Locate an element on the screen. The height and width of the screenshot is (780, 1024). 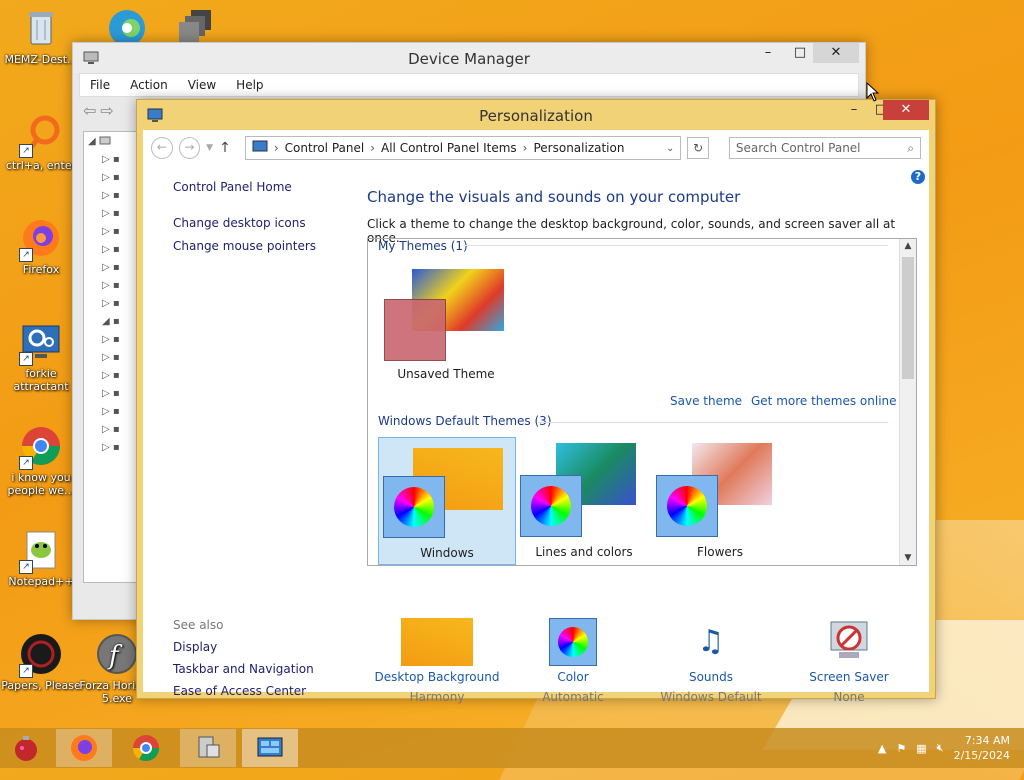
menu-bar: File Action View Help is located at coordinates (469, 85).